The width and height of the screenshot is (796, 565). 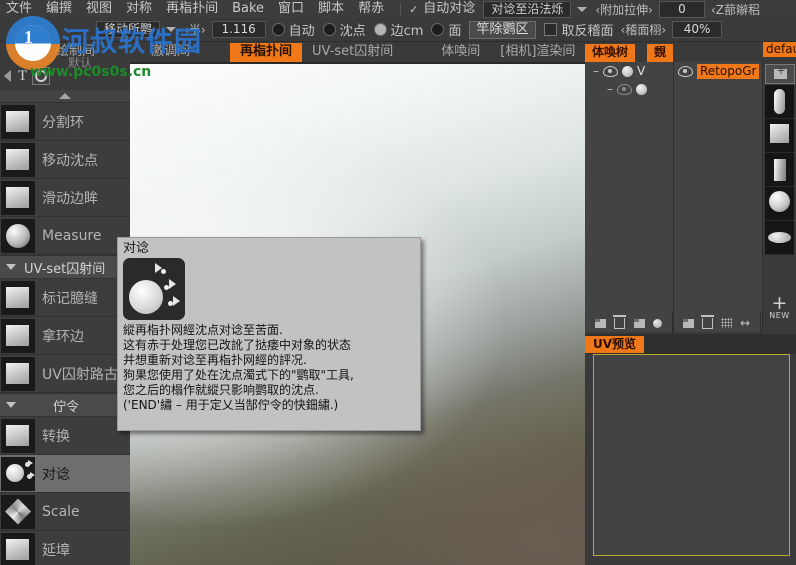 What do you see at coordinates (779, 238) in the screenshot?
I see `ellipse-swatch` at bounding box center [779, 238].